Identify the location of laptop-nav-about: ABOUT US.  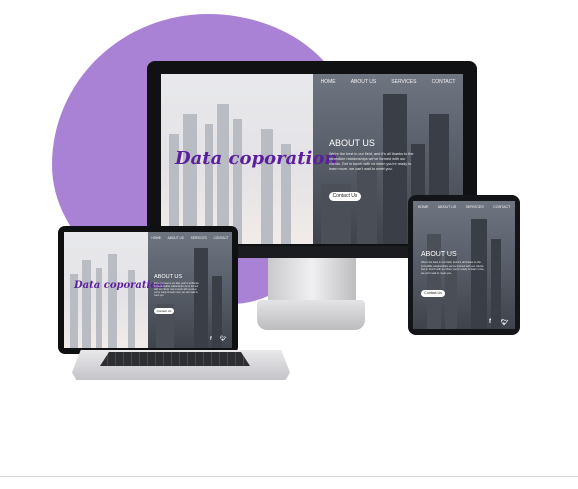
(176, 238).